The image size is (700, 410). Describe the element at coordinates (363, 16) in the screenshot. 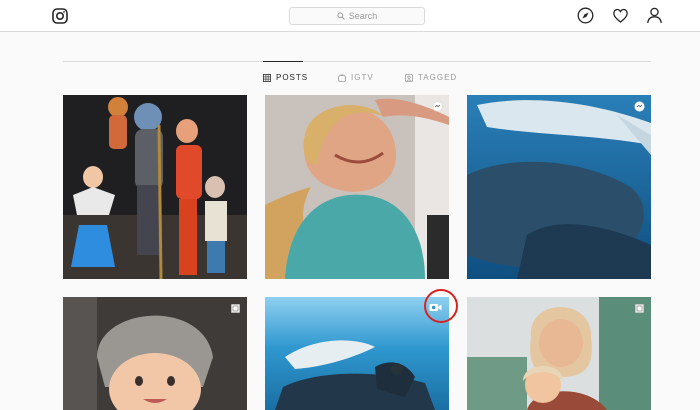

I see `search-placeholder: Search` at that location.